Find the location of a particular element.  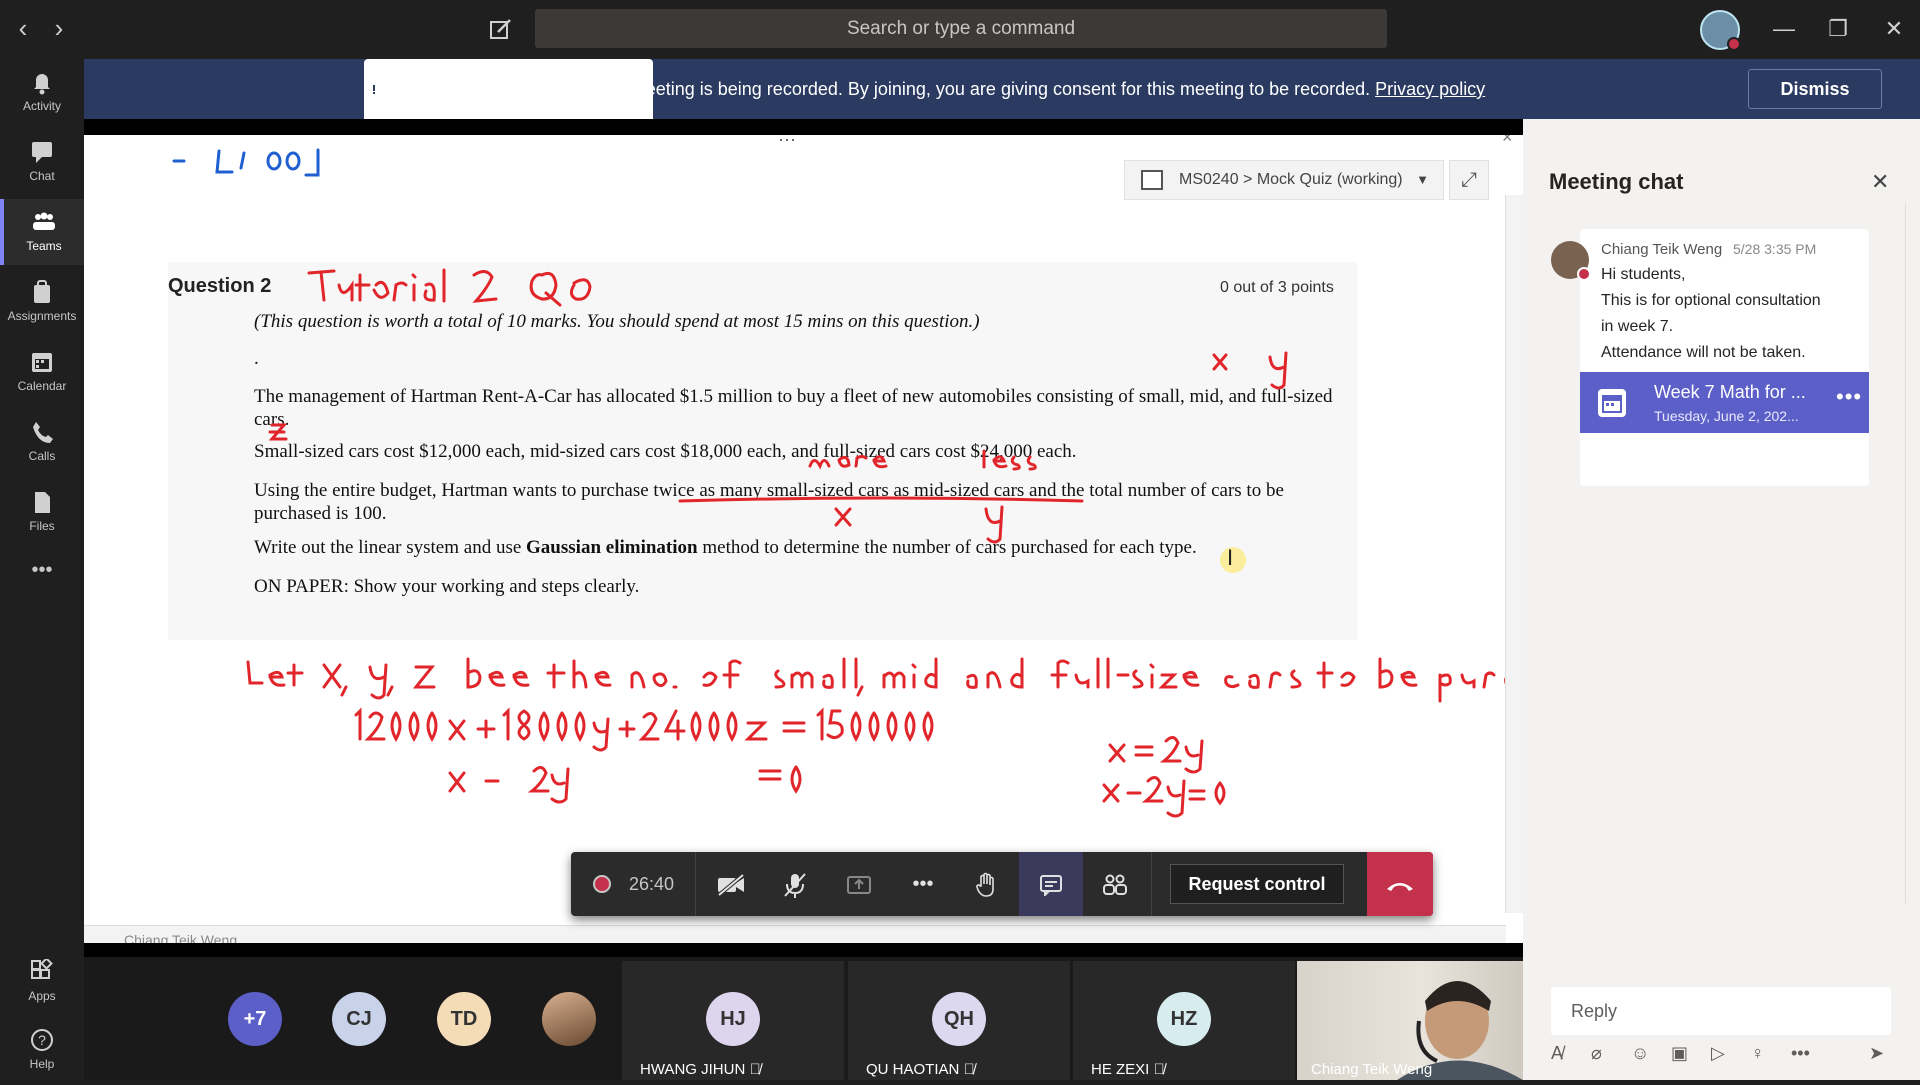

close-icon: ✕ is located at coordinates (1880, 182).